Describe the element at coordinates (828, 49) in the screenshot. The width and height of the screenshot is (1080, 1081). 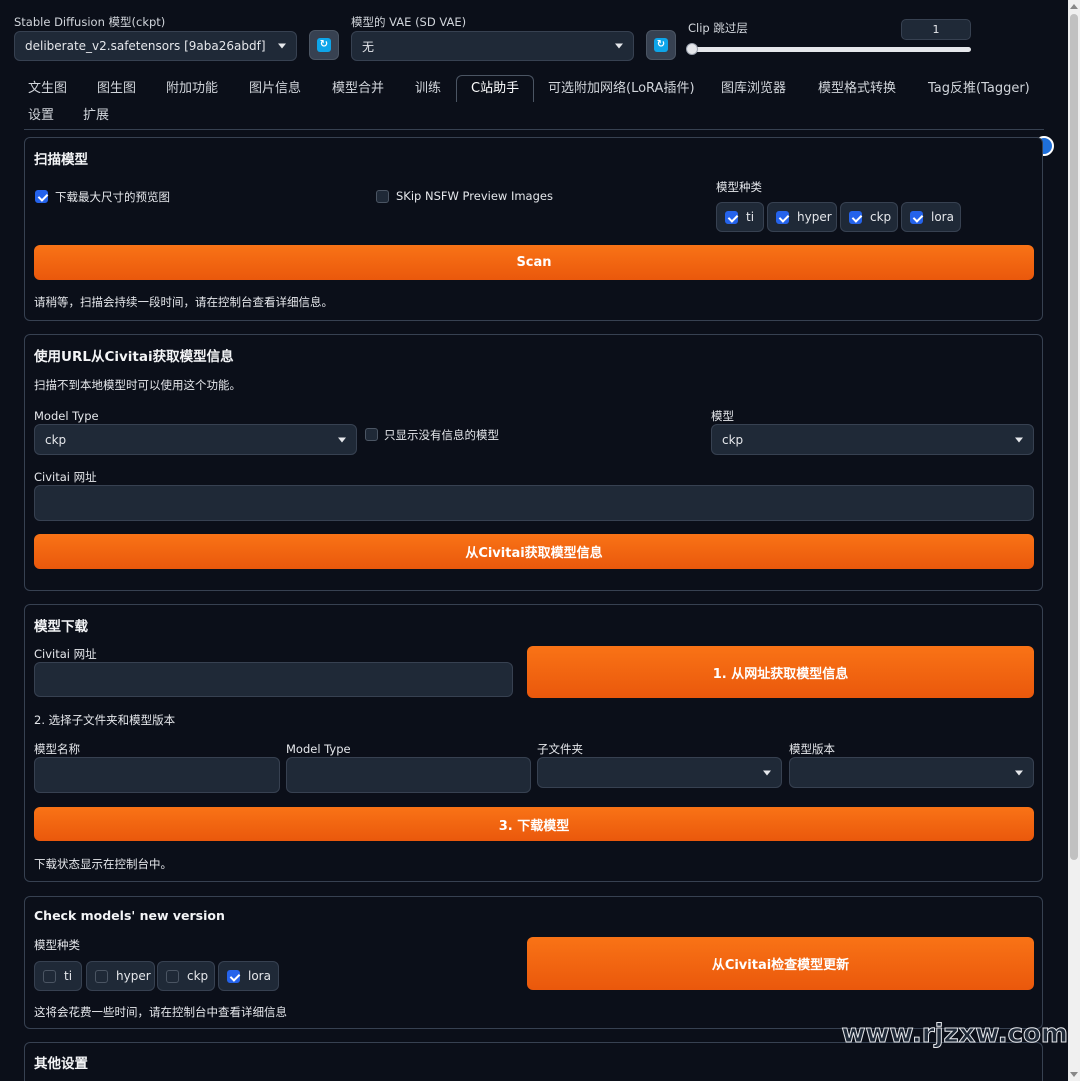
I see `clip-slider` at that location.